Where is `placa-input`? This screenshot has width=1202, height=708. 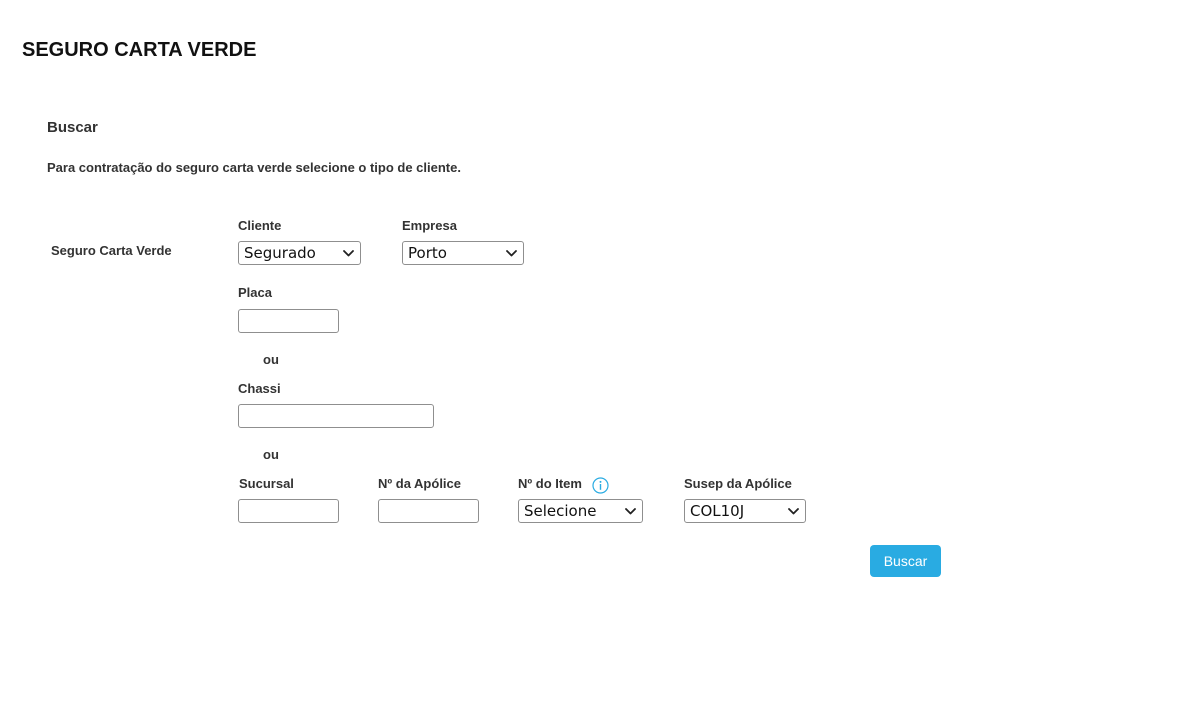 placa-input is located at coordinates (288, 321).